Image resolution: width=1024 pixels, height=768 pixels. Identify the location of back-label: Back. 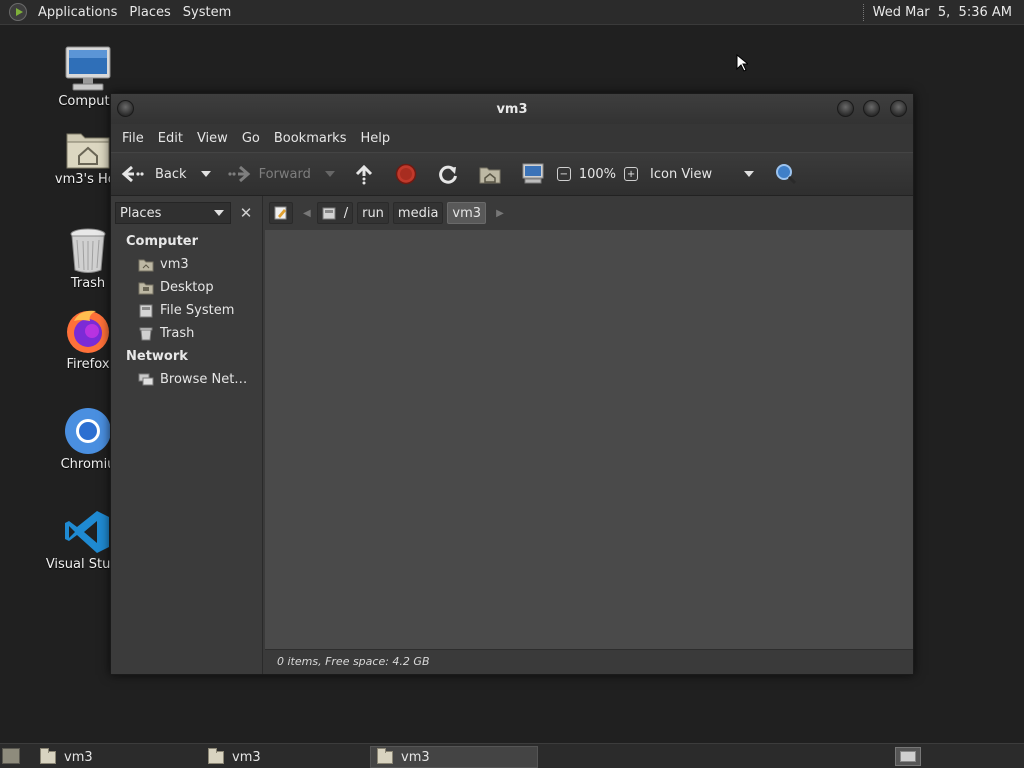
(171, 174).